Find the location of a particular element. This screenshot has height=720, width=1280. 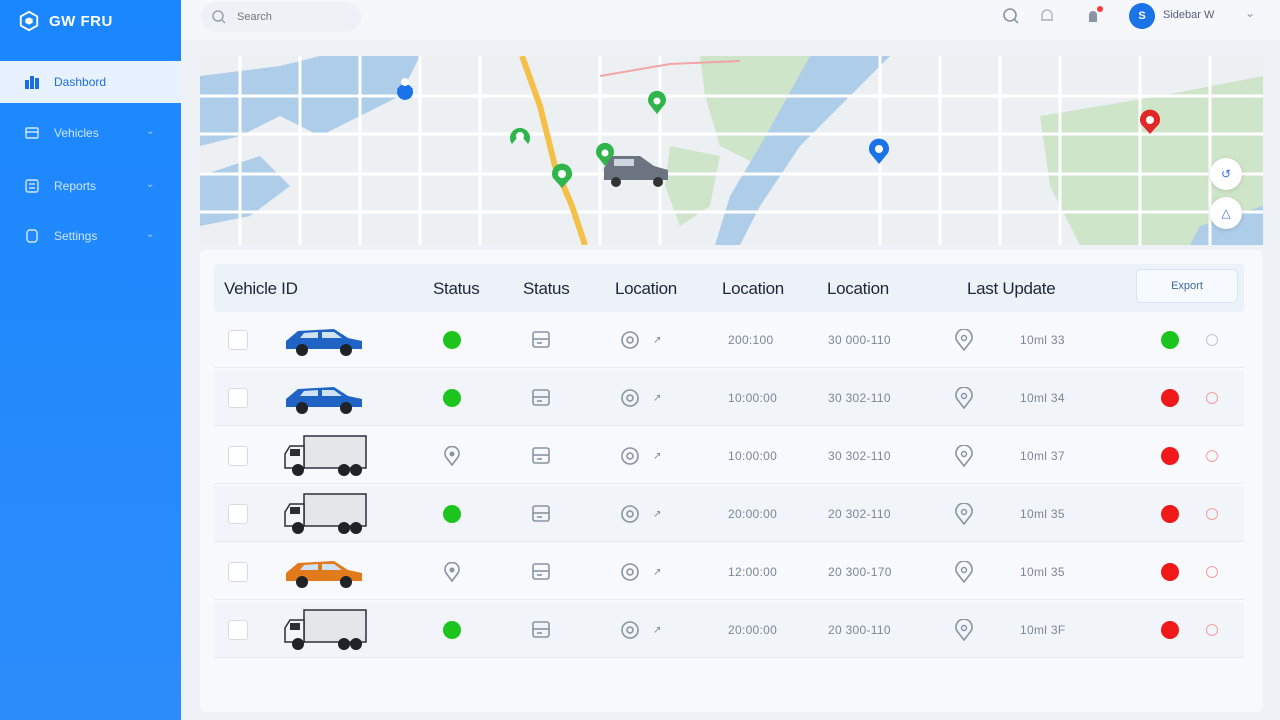

col-header-location: Location is located at coordinates (646, 289).